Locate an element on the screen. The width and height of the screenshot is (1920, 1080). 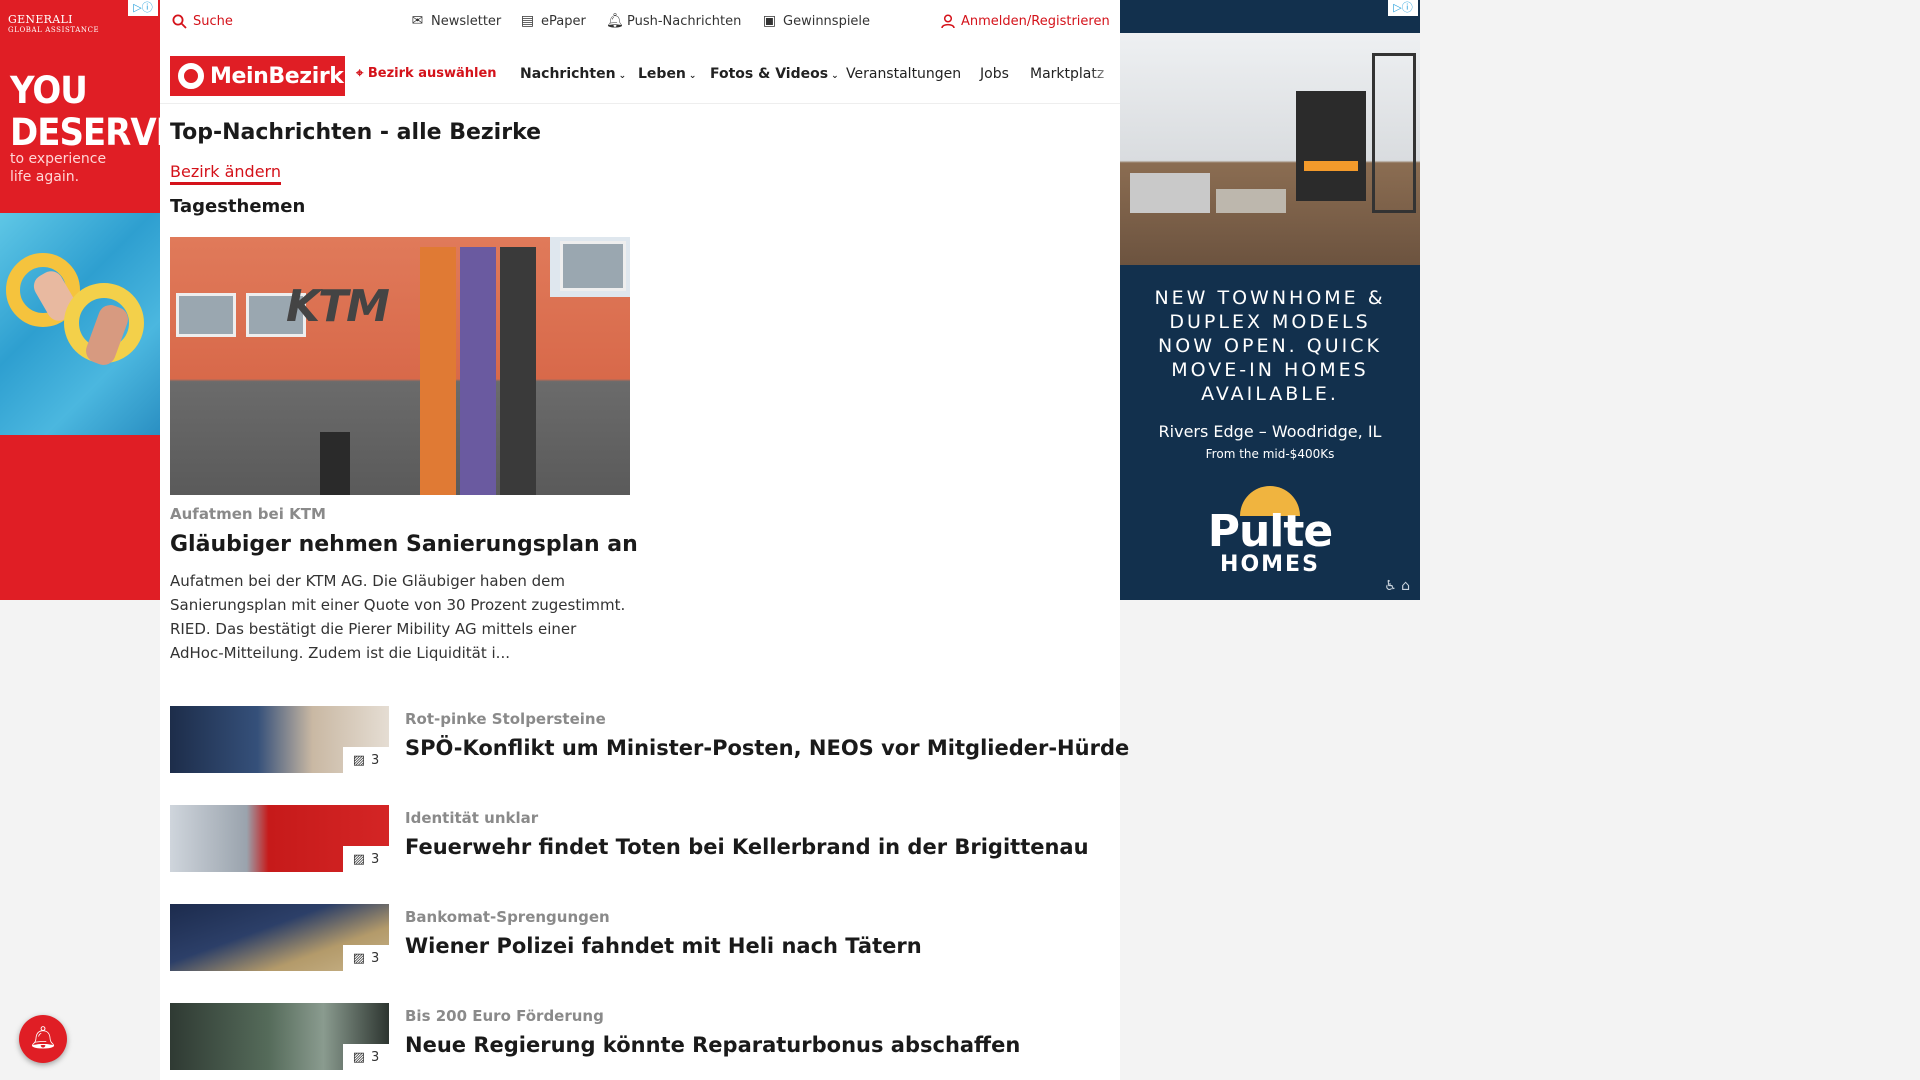
ad-left-headline: YOU DESERVE is located at coordinates (85, 111).